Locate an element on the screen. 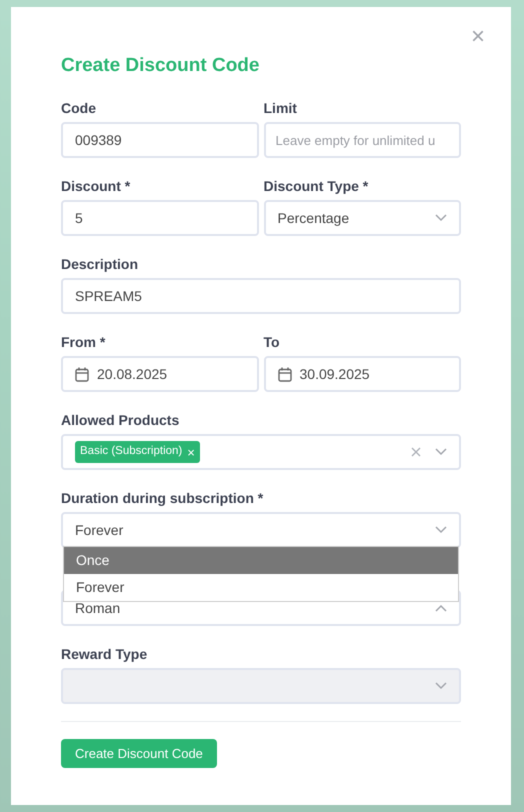 The width and height of the screenshot is (524, 812). input-field: SPREAM5 is located at coordinates (261, 296).